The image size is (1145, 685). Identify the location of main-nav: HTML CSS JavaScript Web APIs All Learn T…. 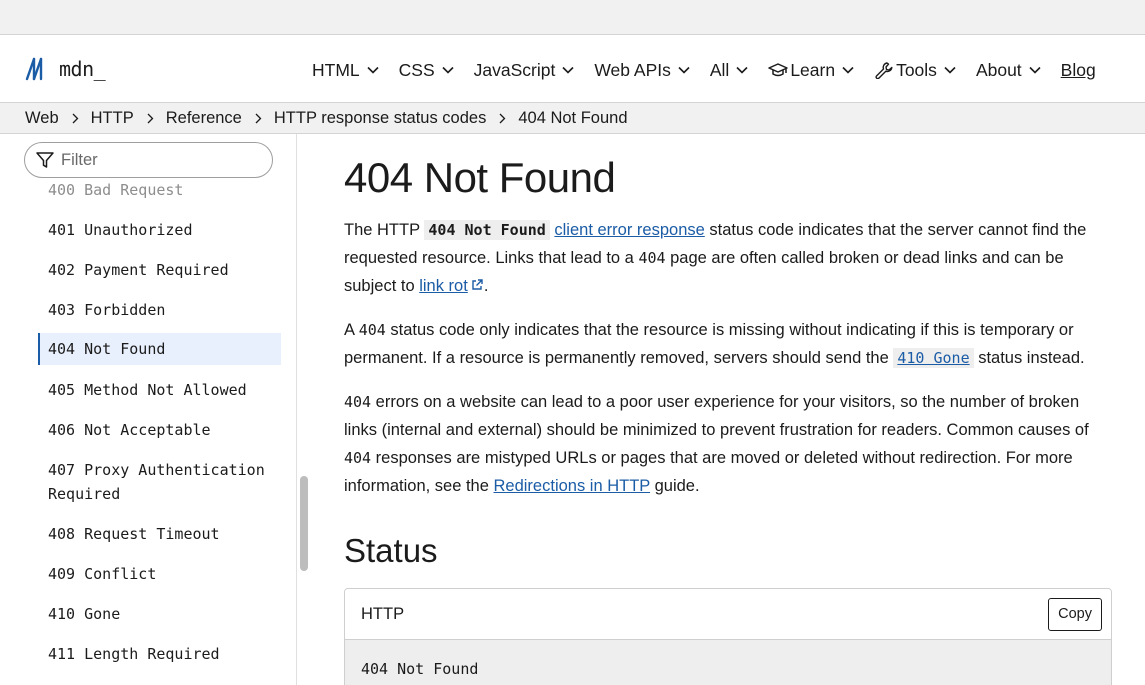
(704, 70).